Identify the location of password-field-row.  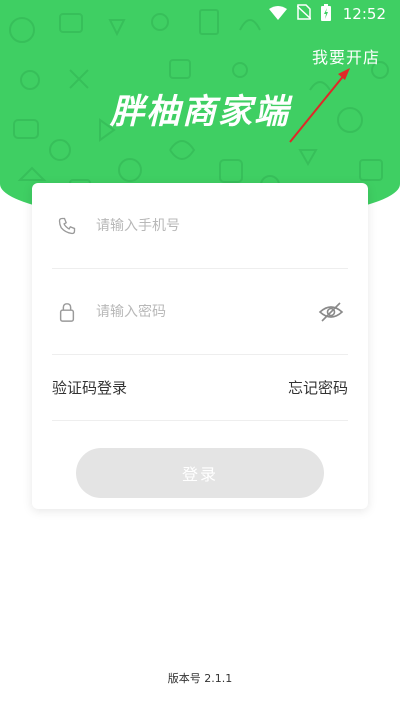
(200, 312).